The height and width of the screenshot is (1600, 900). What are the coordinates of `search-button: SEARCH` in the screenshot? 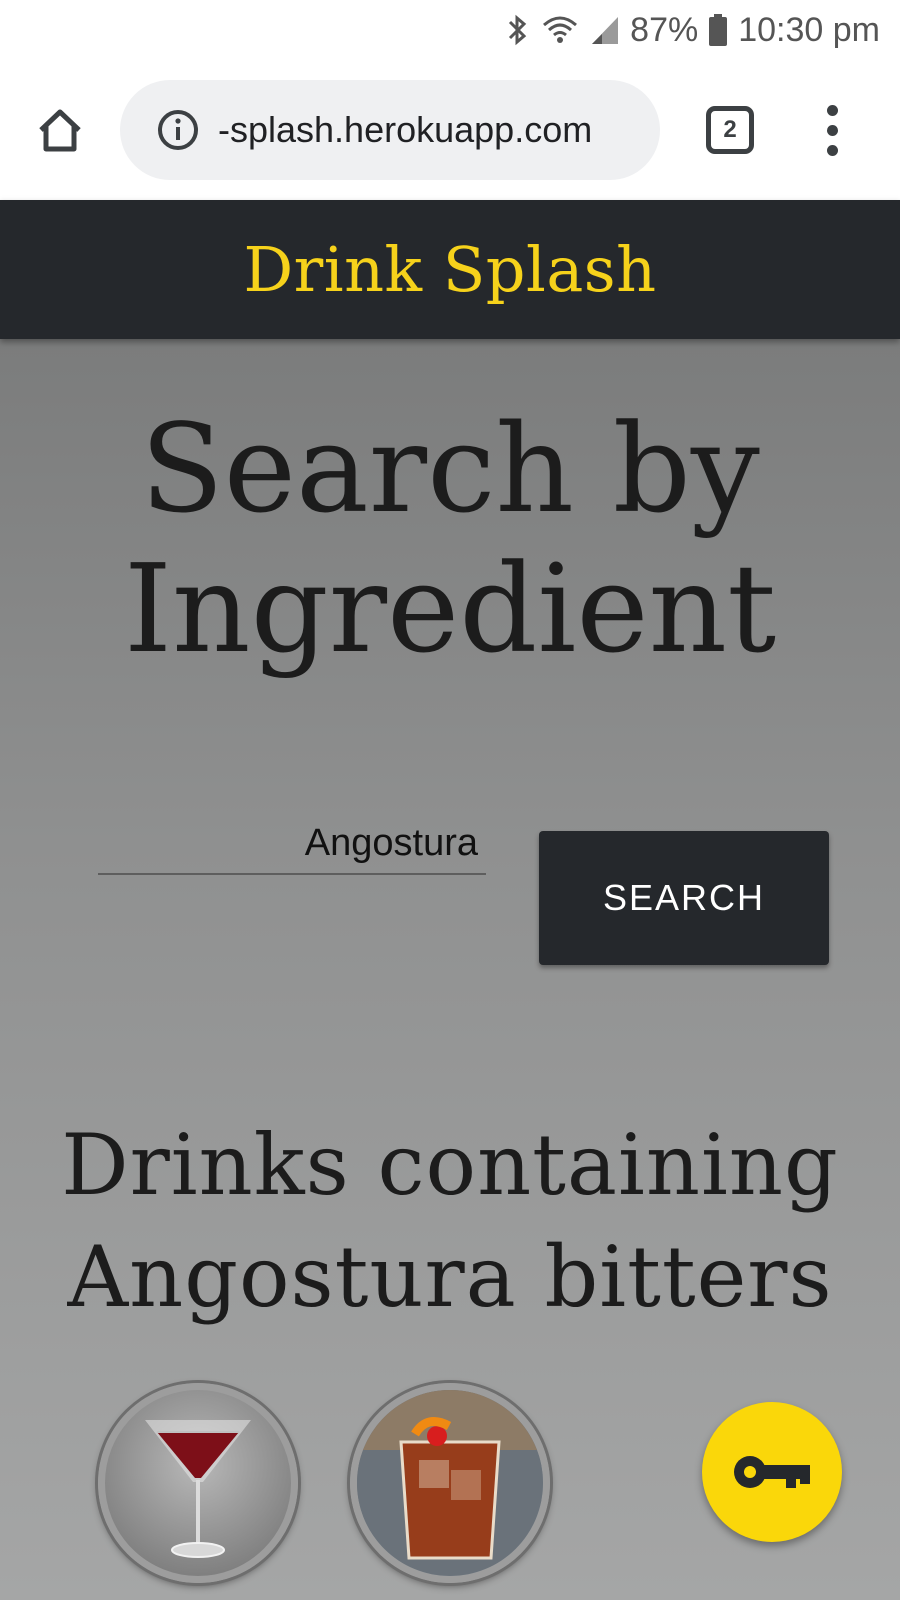 It's located at (684, 898).